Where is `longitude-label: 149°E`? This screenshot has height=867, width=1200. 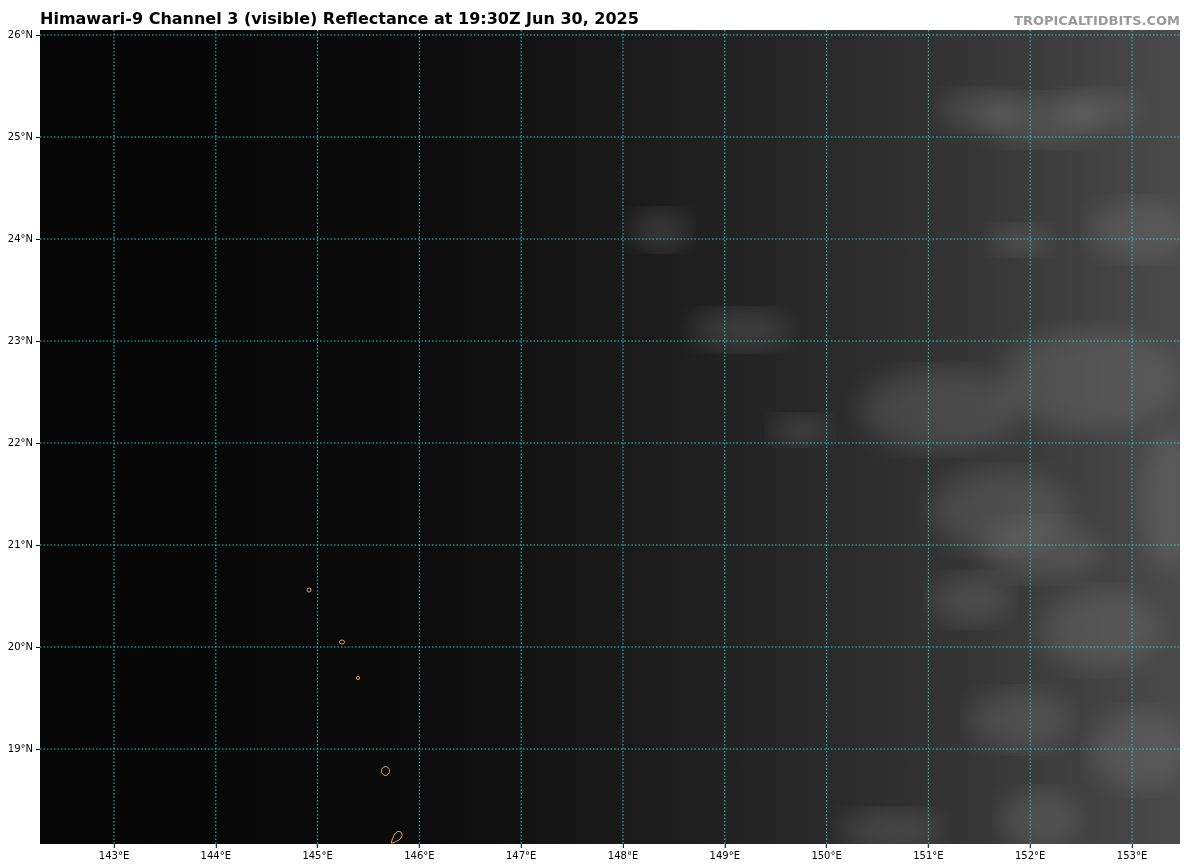 longitude-label: 149°E is located at coordinates (724, 852).